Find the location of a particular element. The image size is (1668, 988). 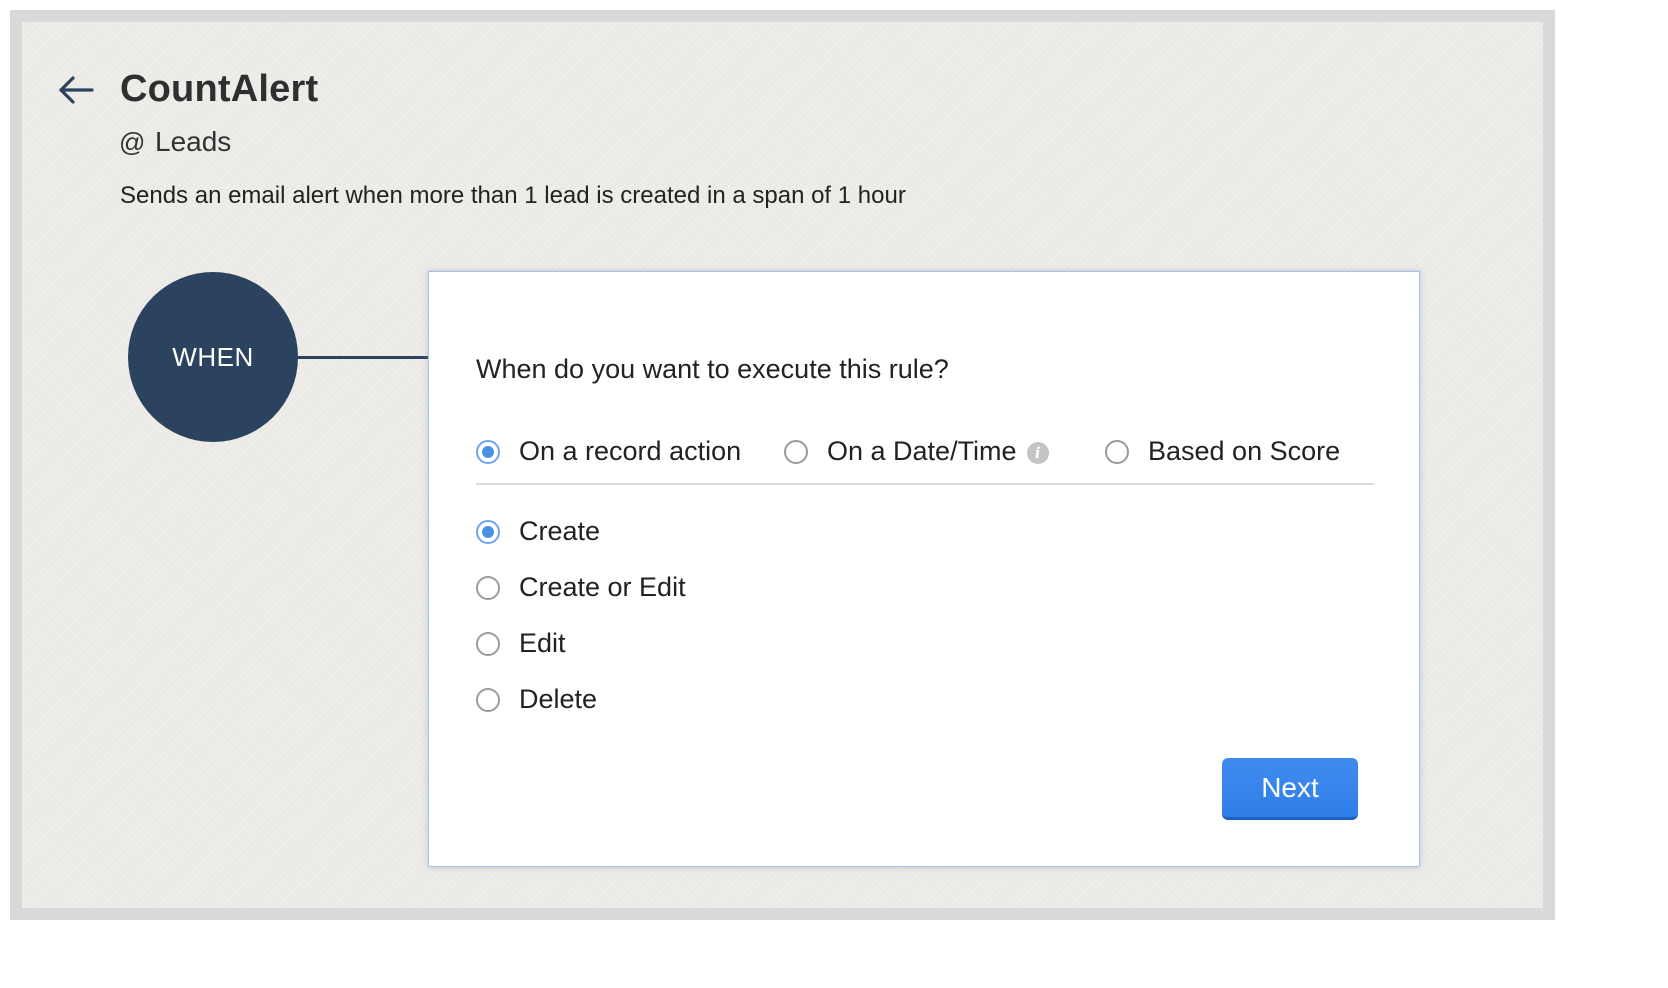

radio-create-or-edit is located at coordinates (488, 587).